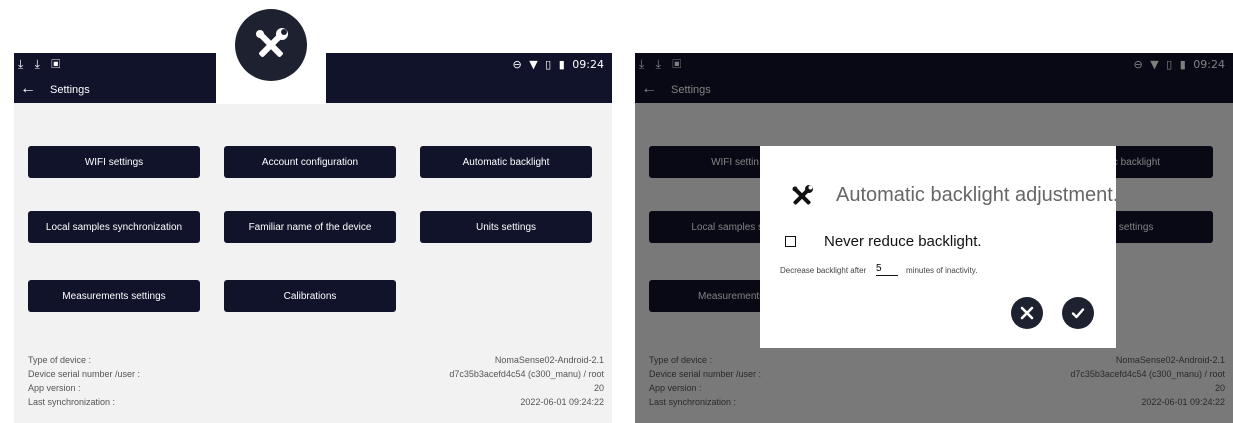 This screenshot has height=423, width=1233. What do you see at coordinates (54, 388) in the screenshot?
I see `app-version-label: App version :` at bounding box center [54, 388].